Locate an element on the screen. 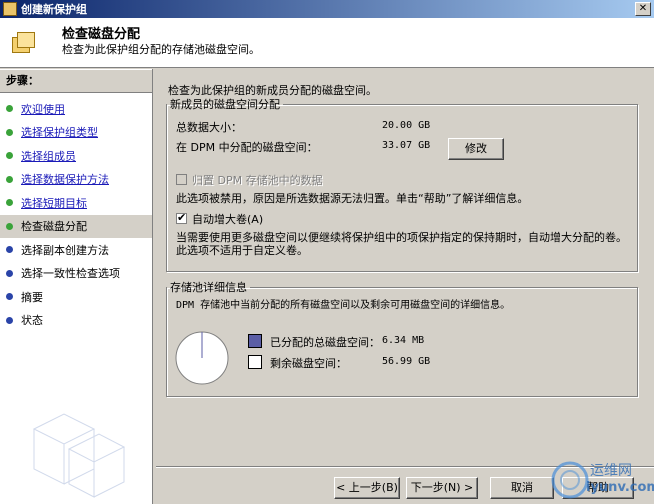  new-members-legend: 新成员的磁盘空间分配 is located at coordinates (225, 104).